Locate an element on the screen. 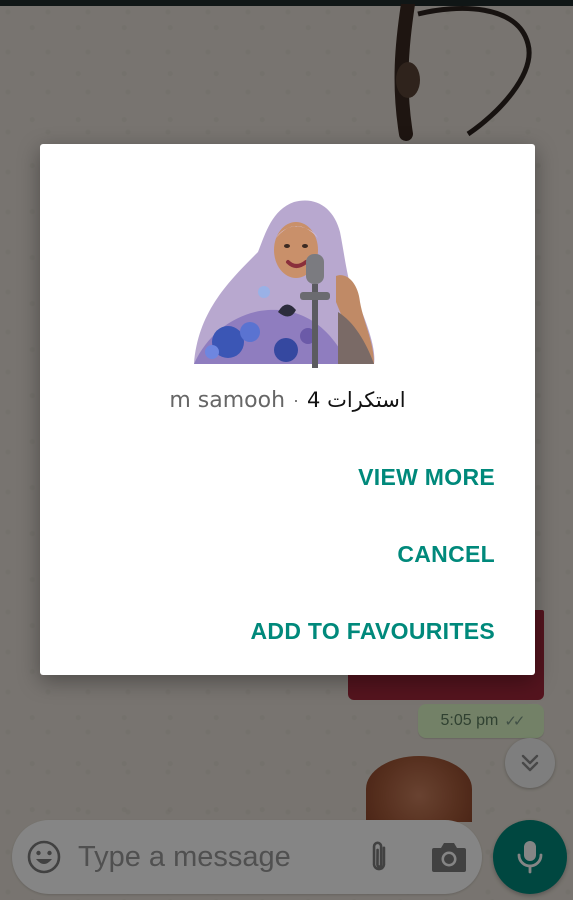 This screenshot has height=900, width=573. sticker-image is located at coordinates (284, 284).